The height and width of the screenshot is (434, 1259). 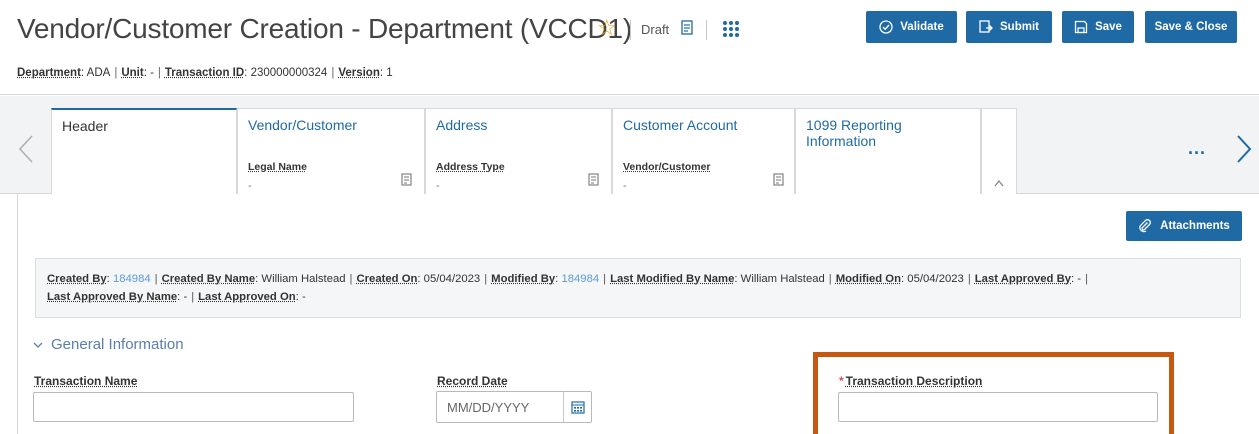 I want to click on meta-value: -, so click(x=152, y=73).